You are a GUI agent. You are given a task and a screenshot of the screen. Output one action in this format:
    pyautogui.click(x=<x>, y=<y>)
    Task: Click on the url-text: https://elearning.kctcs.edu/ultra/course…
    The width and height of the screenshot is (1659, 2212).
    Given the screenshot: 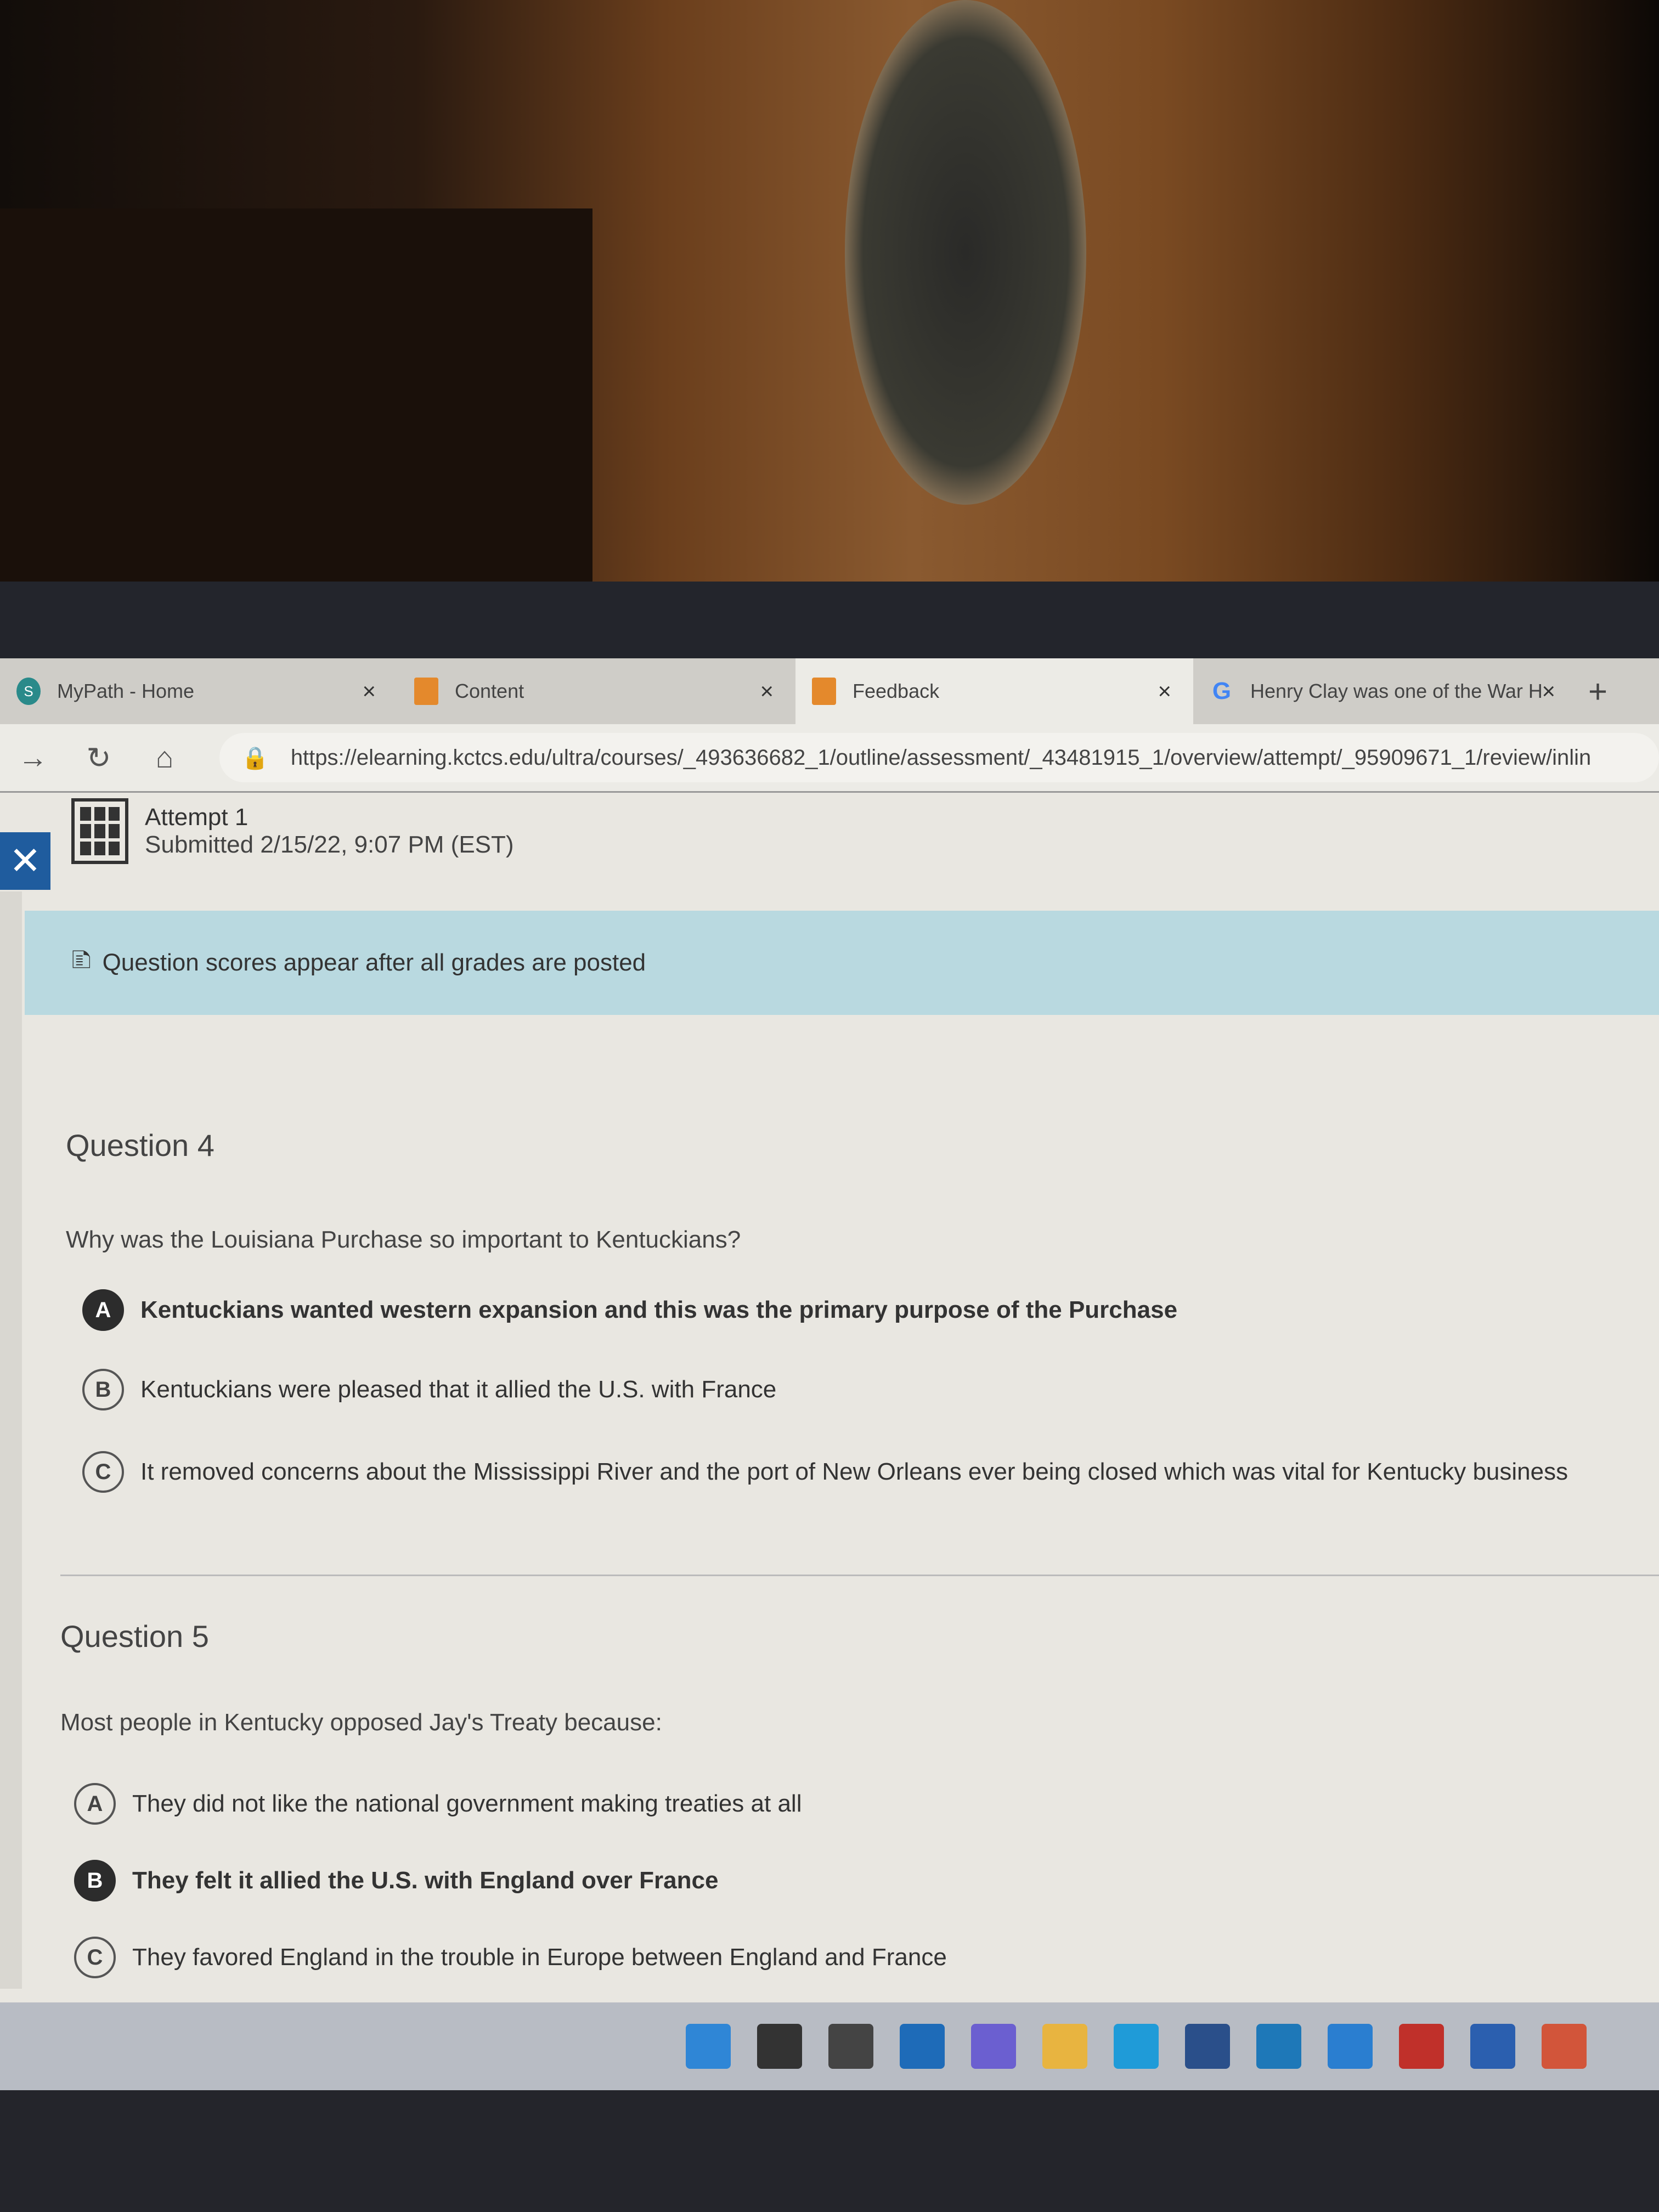 What is the action you would take?
    pyautogui.click(x=941, y=758)
    